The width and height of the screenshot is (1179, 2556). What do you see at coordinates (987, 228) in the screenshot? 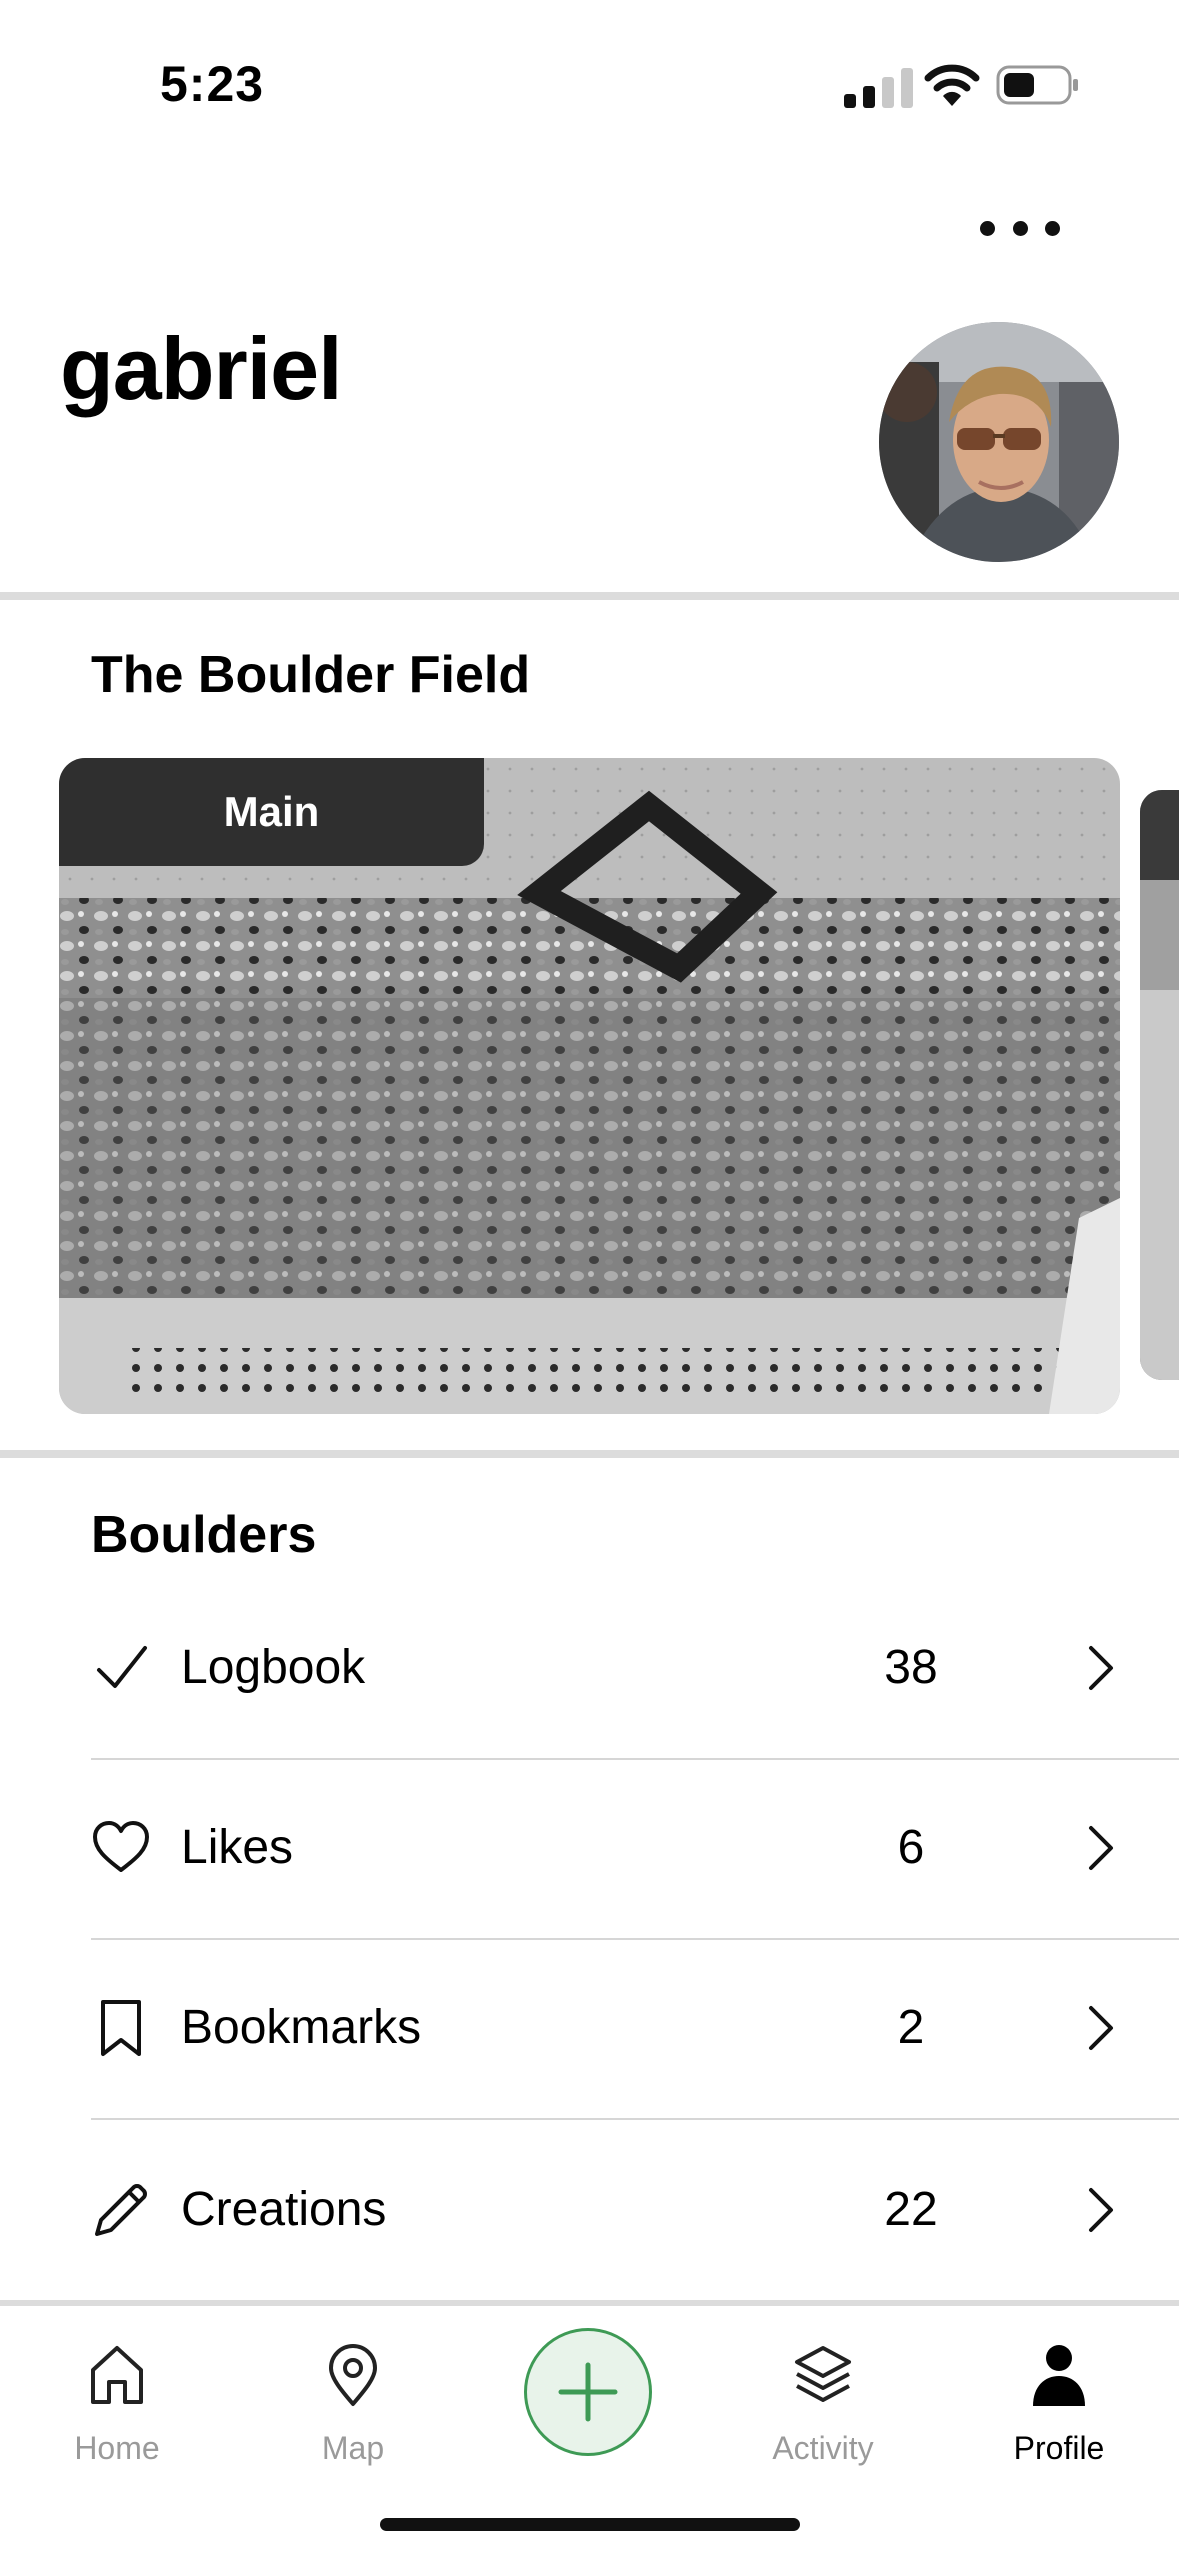
I see `ellipsis-icon` at bounding box center [987, 228].